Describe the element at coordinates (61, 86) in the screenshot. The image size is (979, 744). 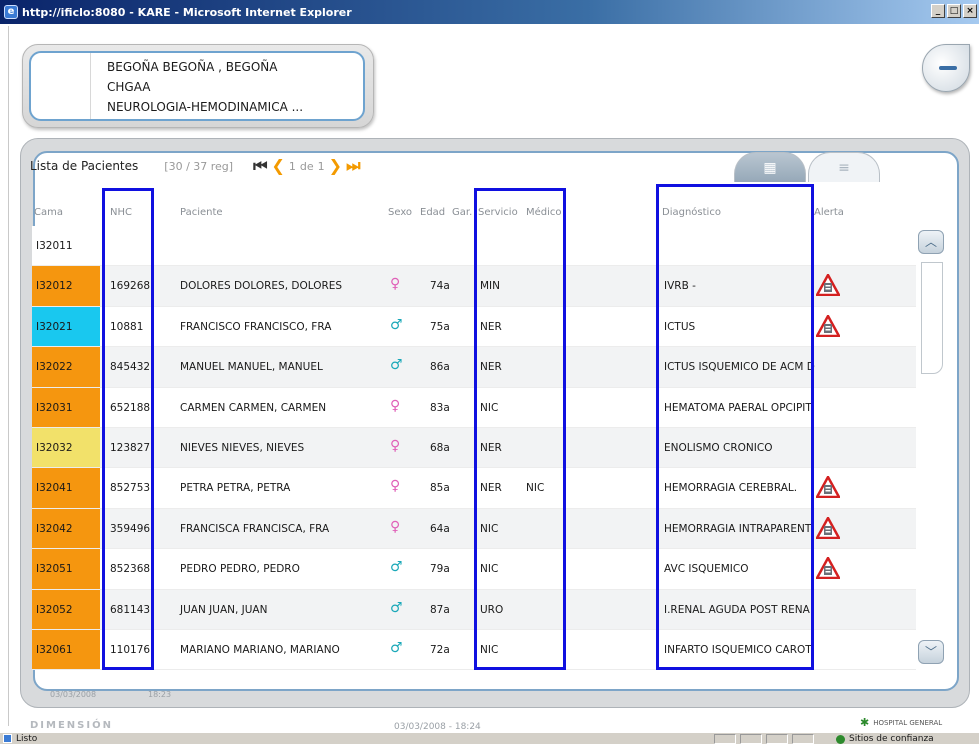
I see `patient-photo` at that location.